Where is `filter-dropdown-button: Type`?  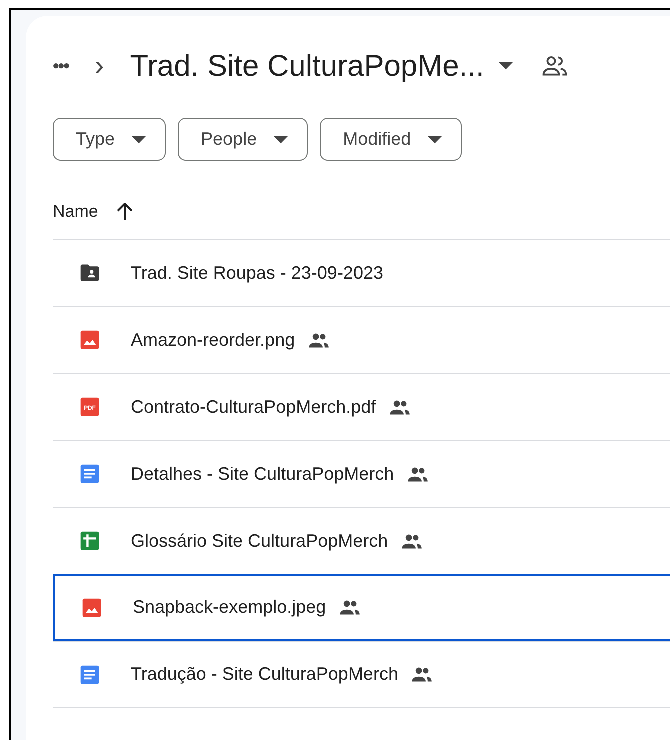 filter-dropdown-button: Type is located at coordinates (109, 139).